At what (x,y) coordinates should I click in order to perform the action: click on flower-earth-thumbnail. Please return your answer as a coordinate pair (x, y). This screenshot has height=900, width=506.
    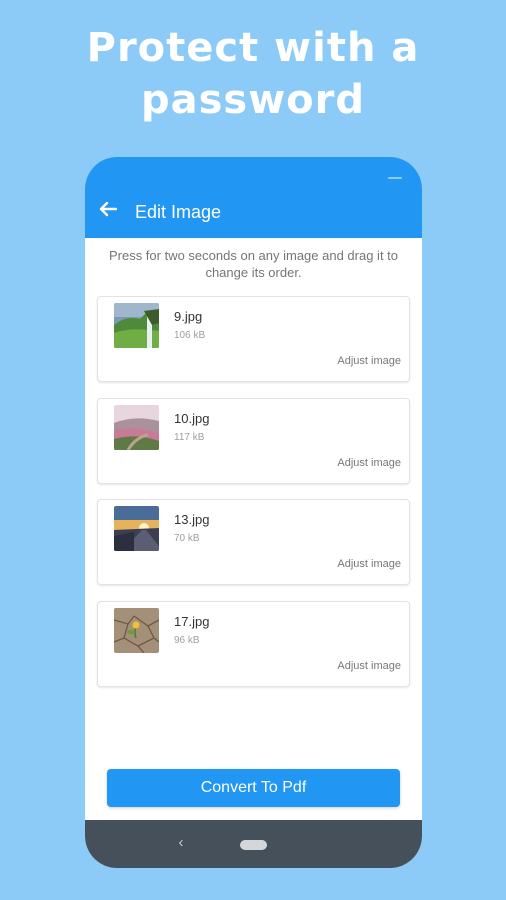
    Looking at the image, I should click on (136, 630).